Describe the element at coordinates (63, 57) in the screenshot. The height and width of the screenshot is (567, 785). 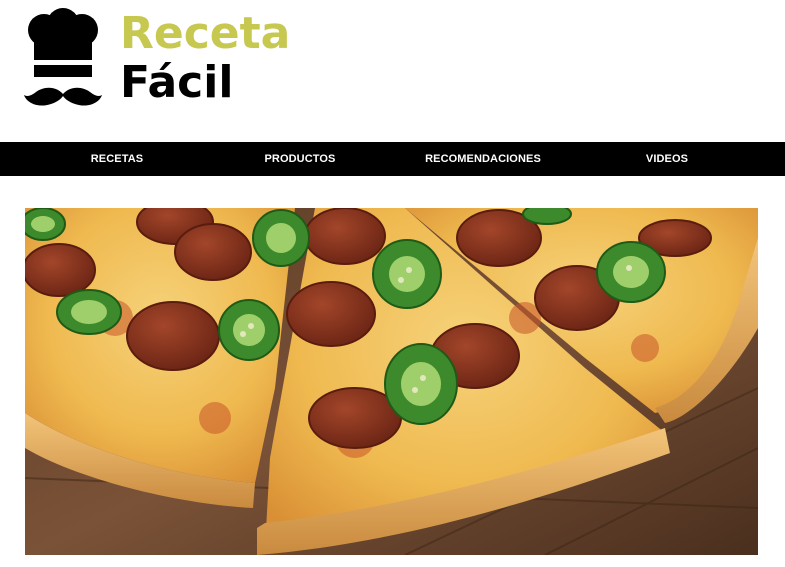
I see `chef-hat-mustache-icon` at that location.